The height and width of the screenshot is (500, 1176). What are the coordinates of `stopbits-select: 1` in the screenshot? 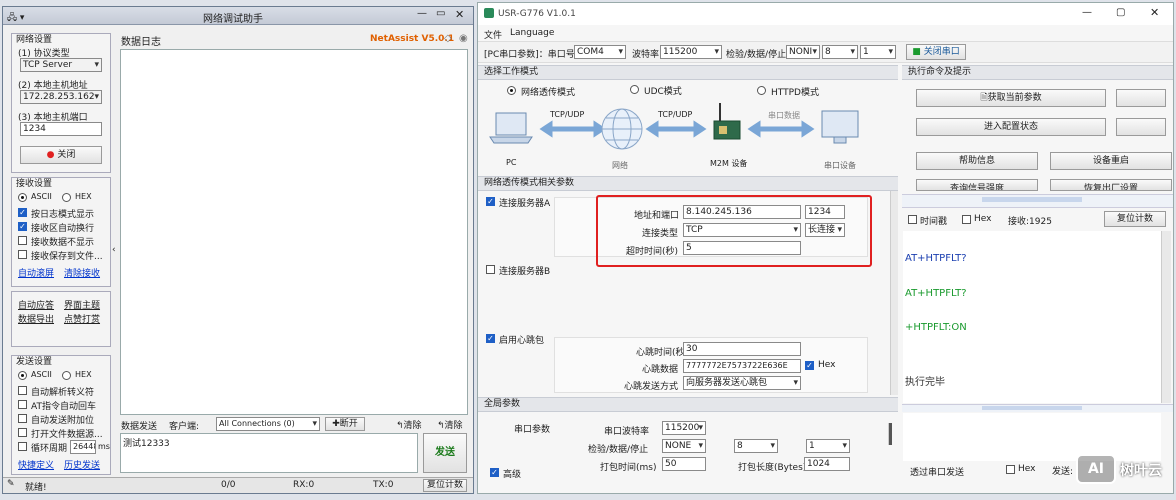 It's located at (878, 52).